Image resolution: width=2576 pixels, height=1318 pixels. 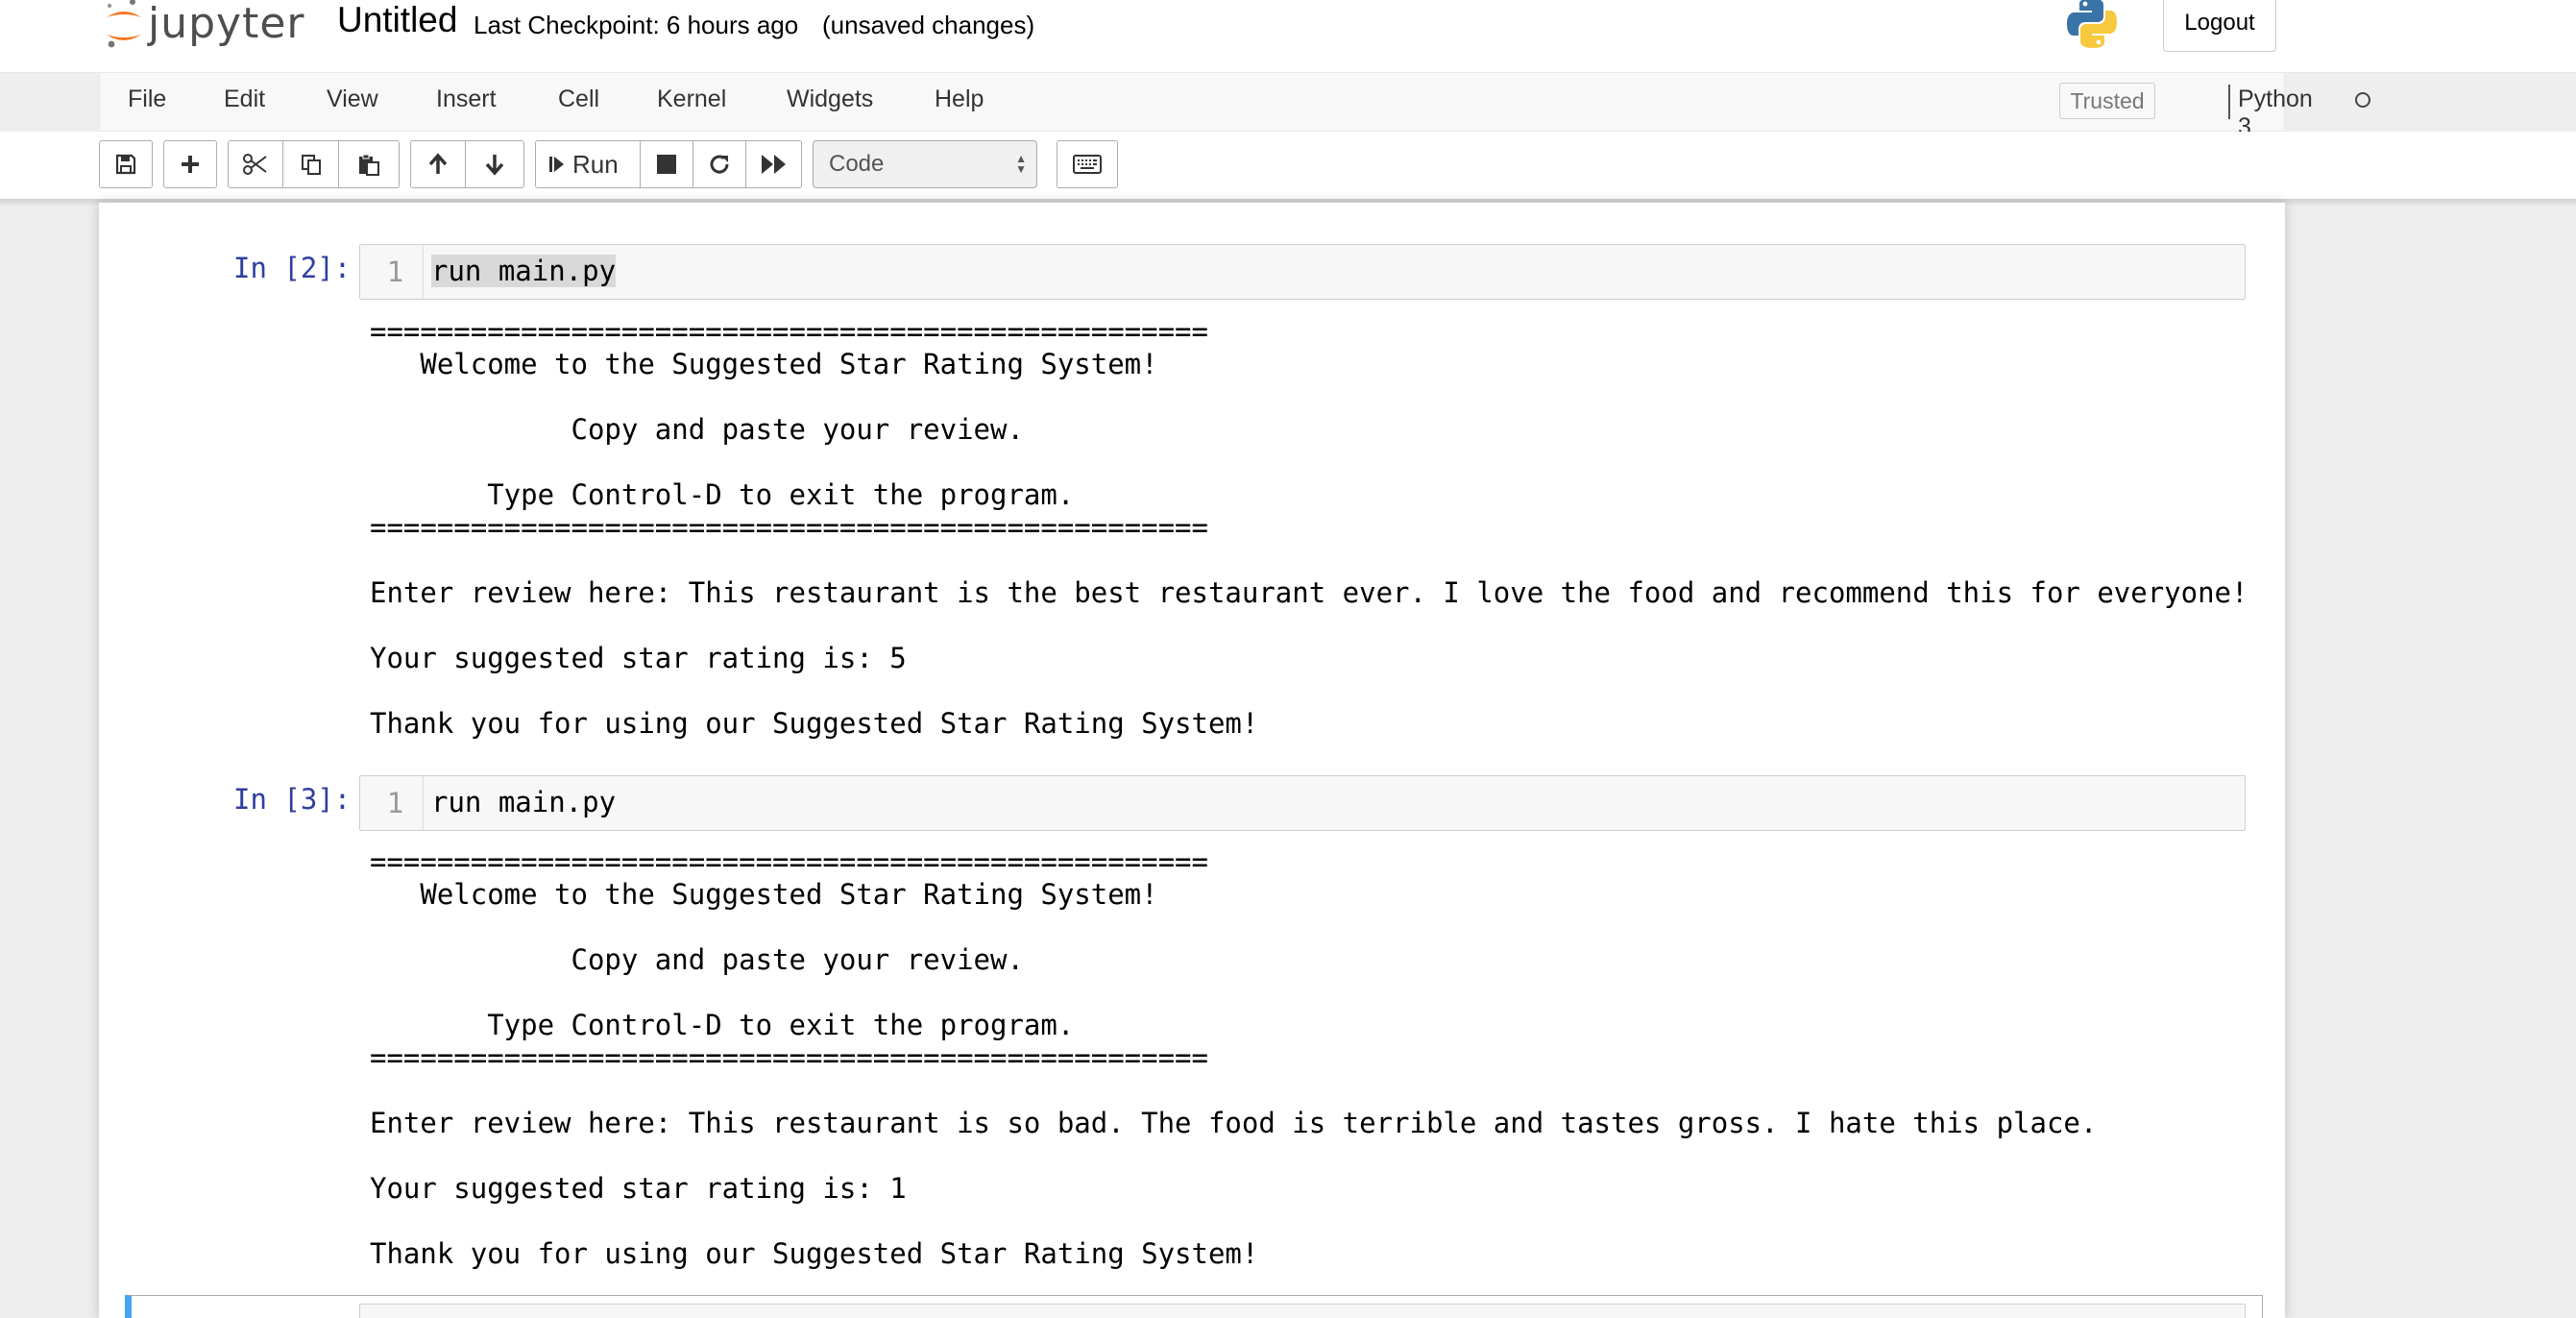 I want to click on cell-type-value: Code, so click(x=857, y=164).